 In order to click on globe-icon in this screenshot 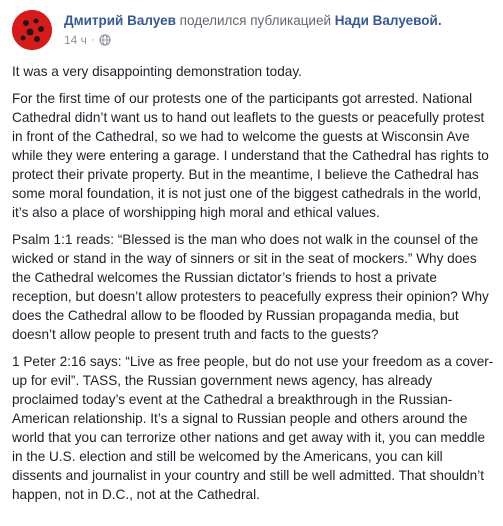, I will do `click(105, 40)`.